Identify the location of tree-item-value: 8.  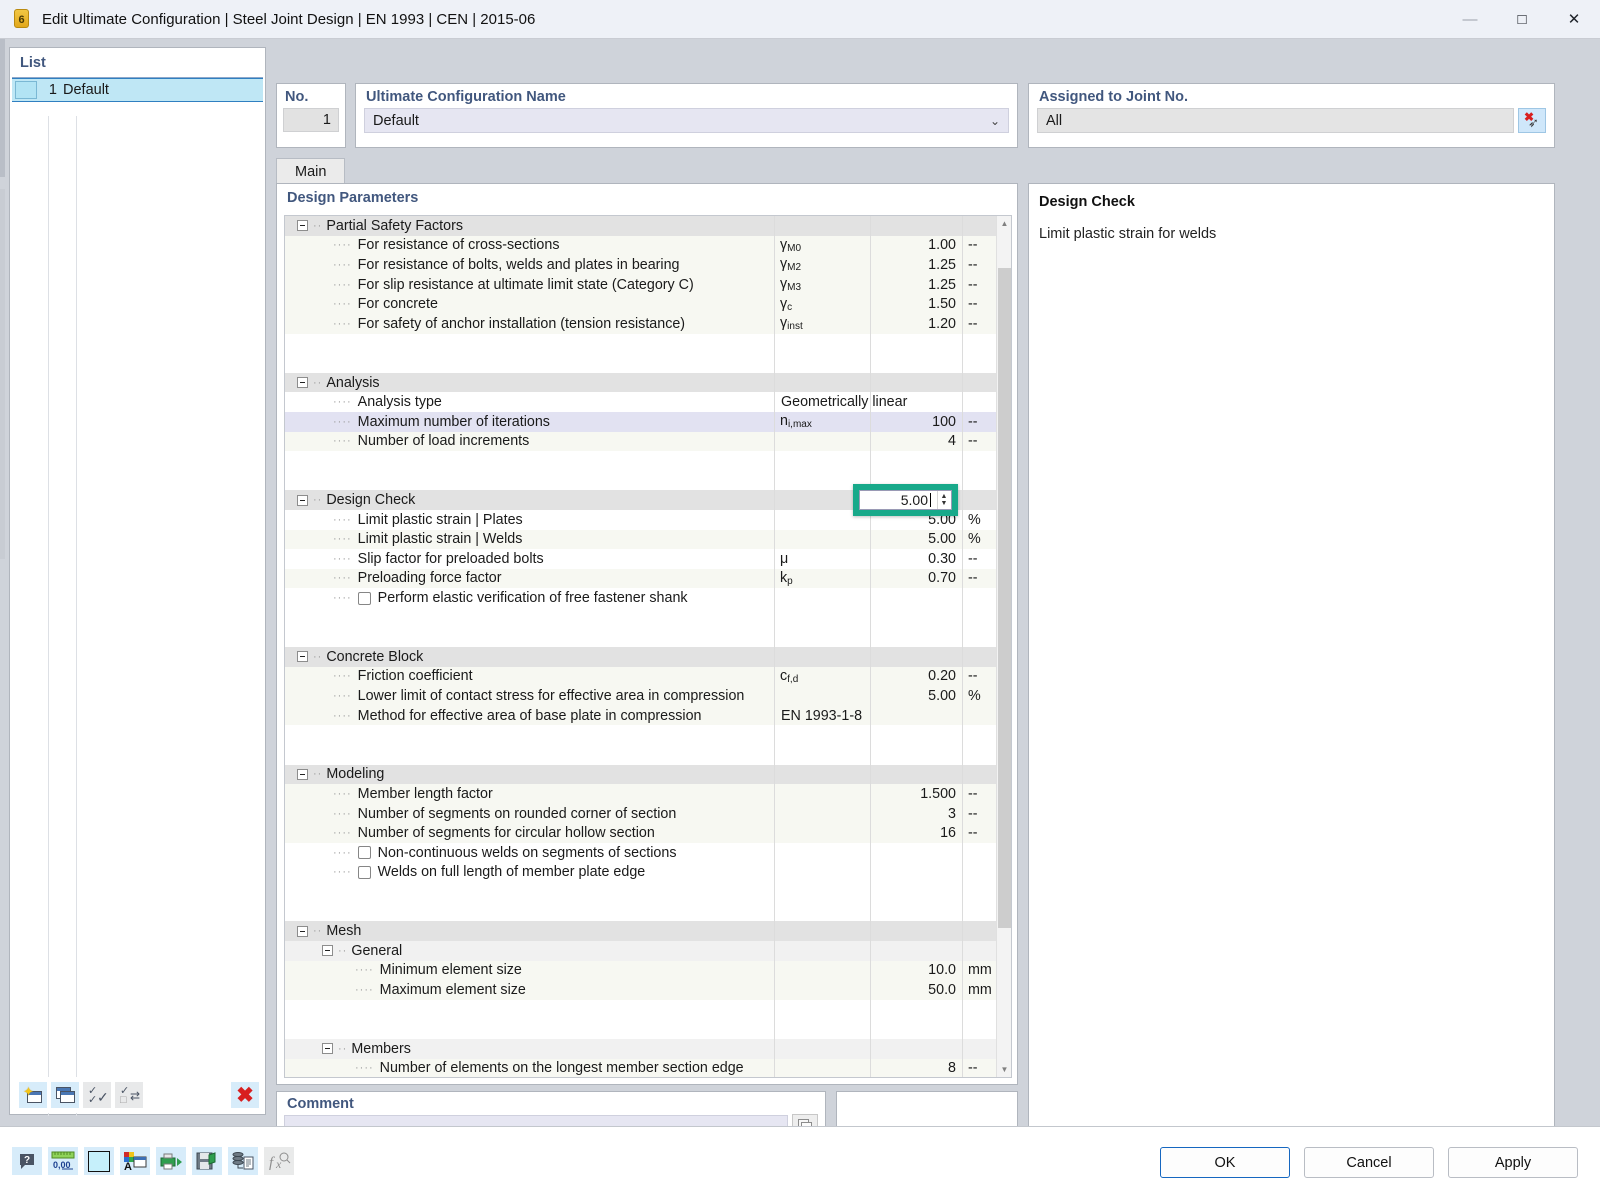
(916, 1068).